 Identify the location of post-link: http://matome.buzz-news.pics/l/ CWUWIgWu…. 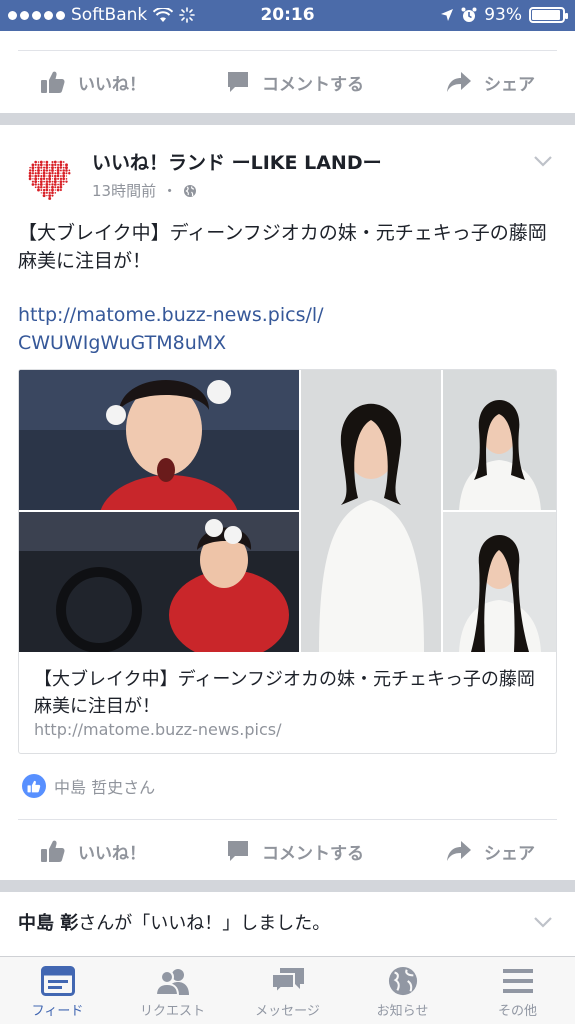
(288, 329).